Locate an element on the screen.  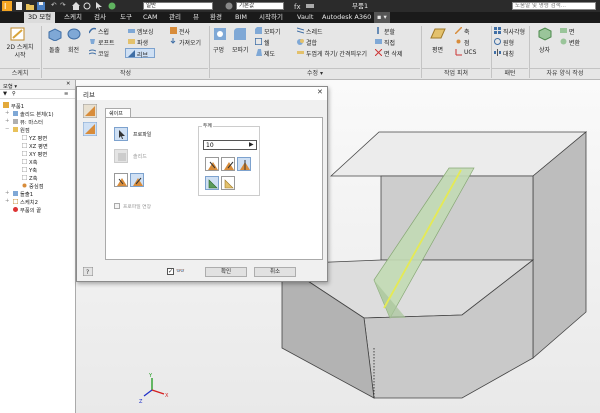
redo-icon: ↷ is located at coordinates (62, 5).